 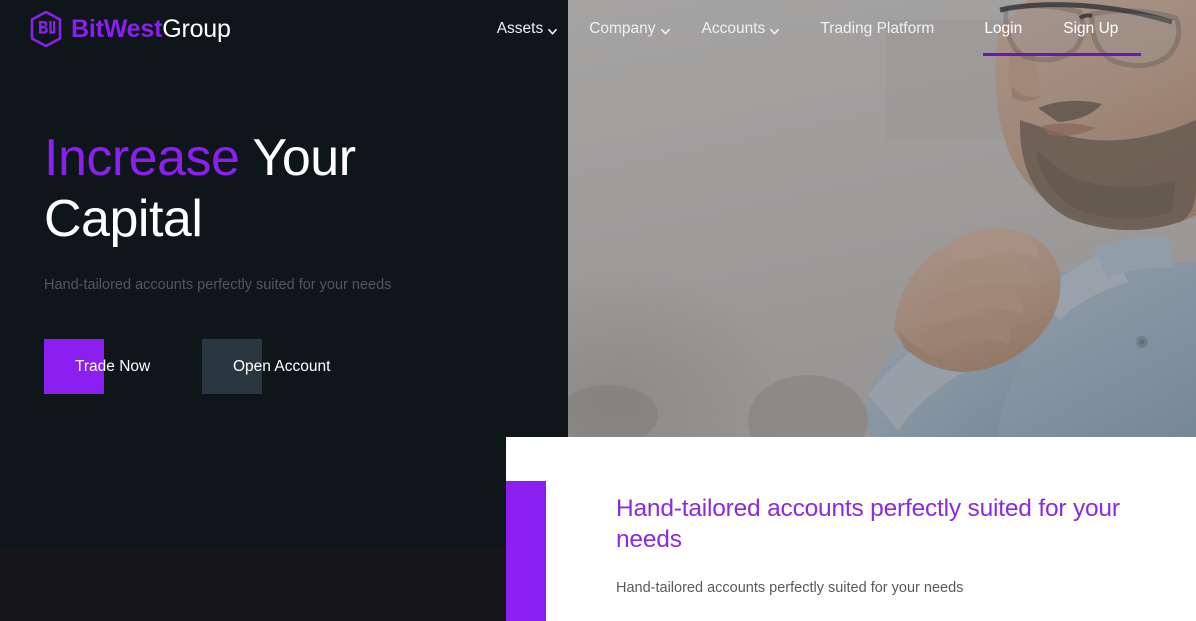 I want to click on open-account-button-label: Open Account, so click(x=282, y=366).